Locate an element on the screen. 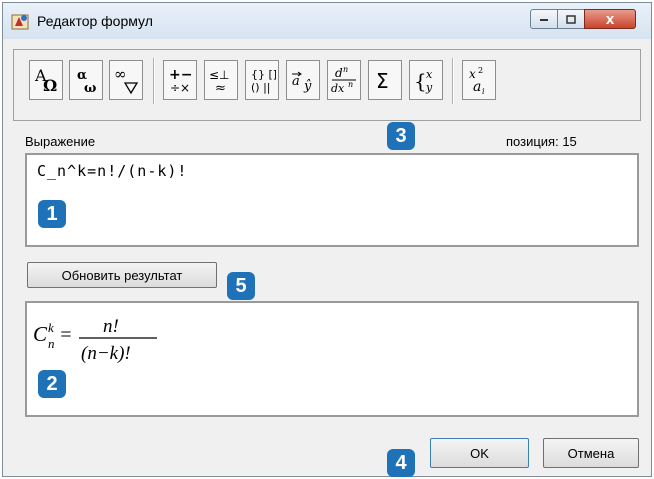  greek-upper-icon: A Ω is located at coordinates (45, 80).